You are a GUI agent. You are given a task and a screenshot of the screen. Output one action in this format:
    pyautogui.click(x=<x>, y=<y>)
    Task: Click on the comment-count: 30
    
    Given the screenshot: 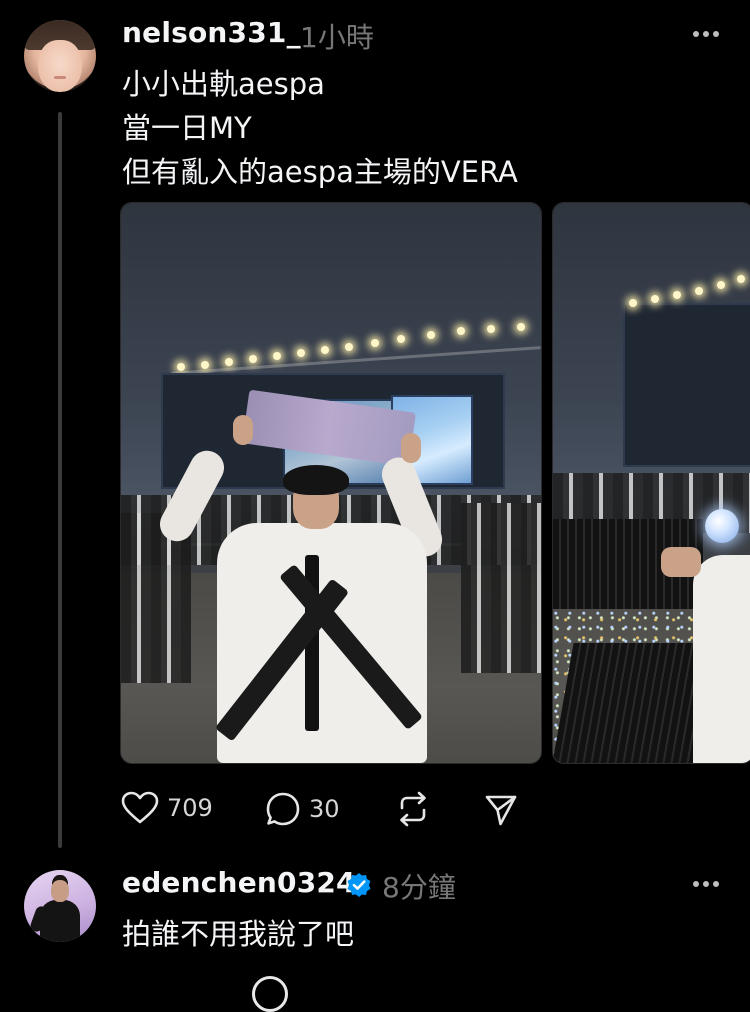 What is the action you would take?
    pyautogui.click(x=324, y=809)
    